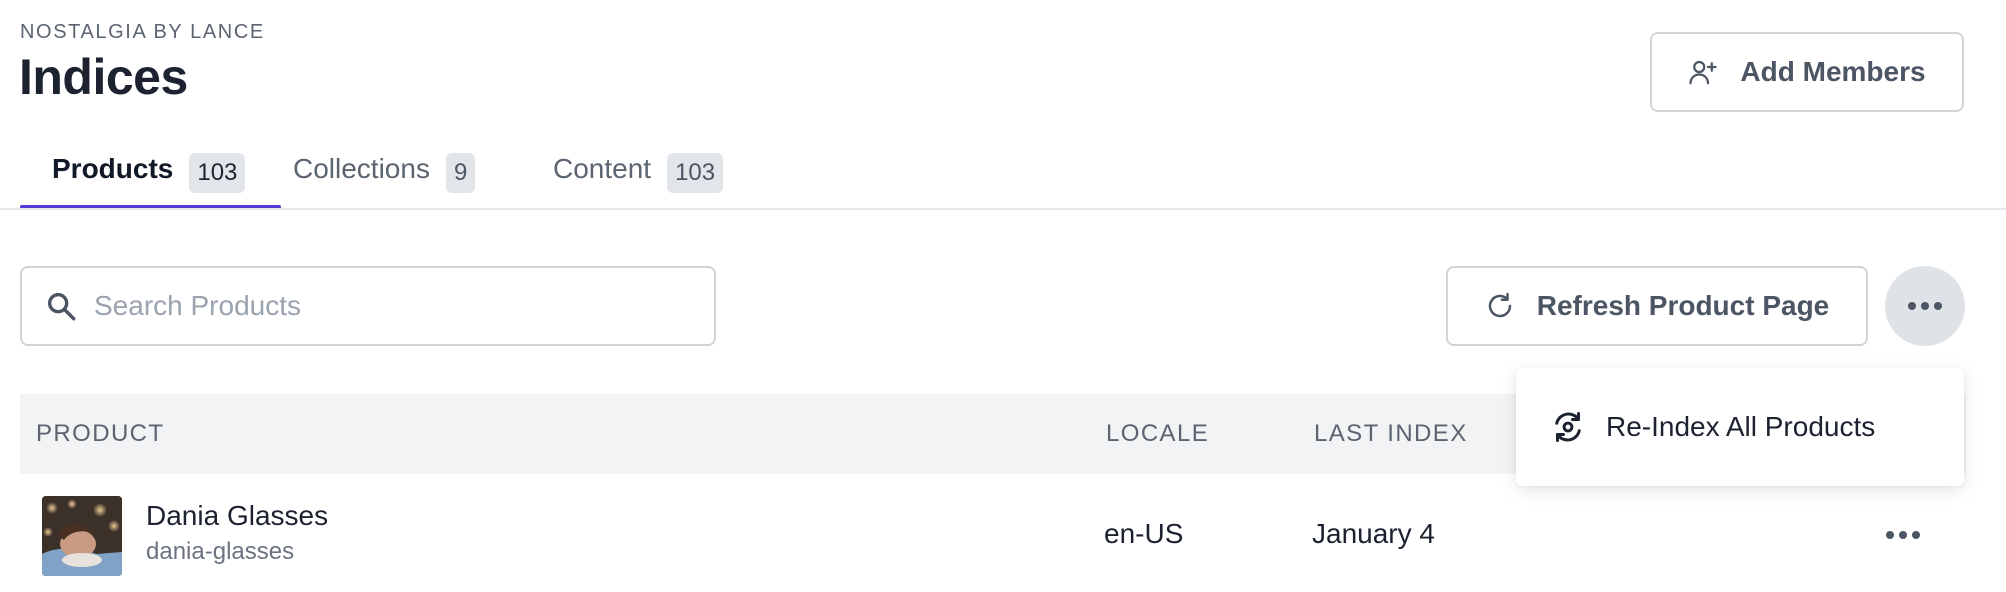  Describe the element at coordinates (1683, 305) in the screenshot. I see `refresh-label: Refresh Product Page` at that location.